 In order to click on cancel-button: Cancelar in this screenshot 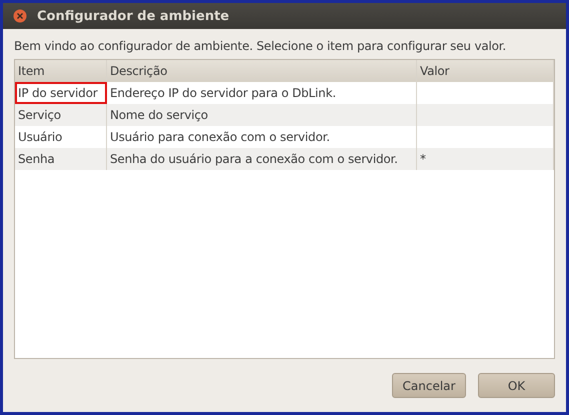, I will do `click(429, 385)`.